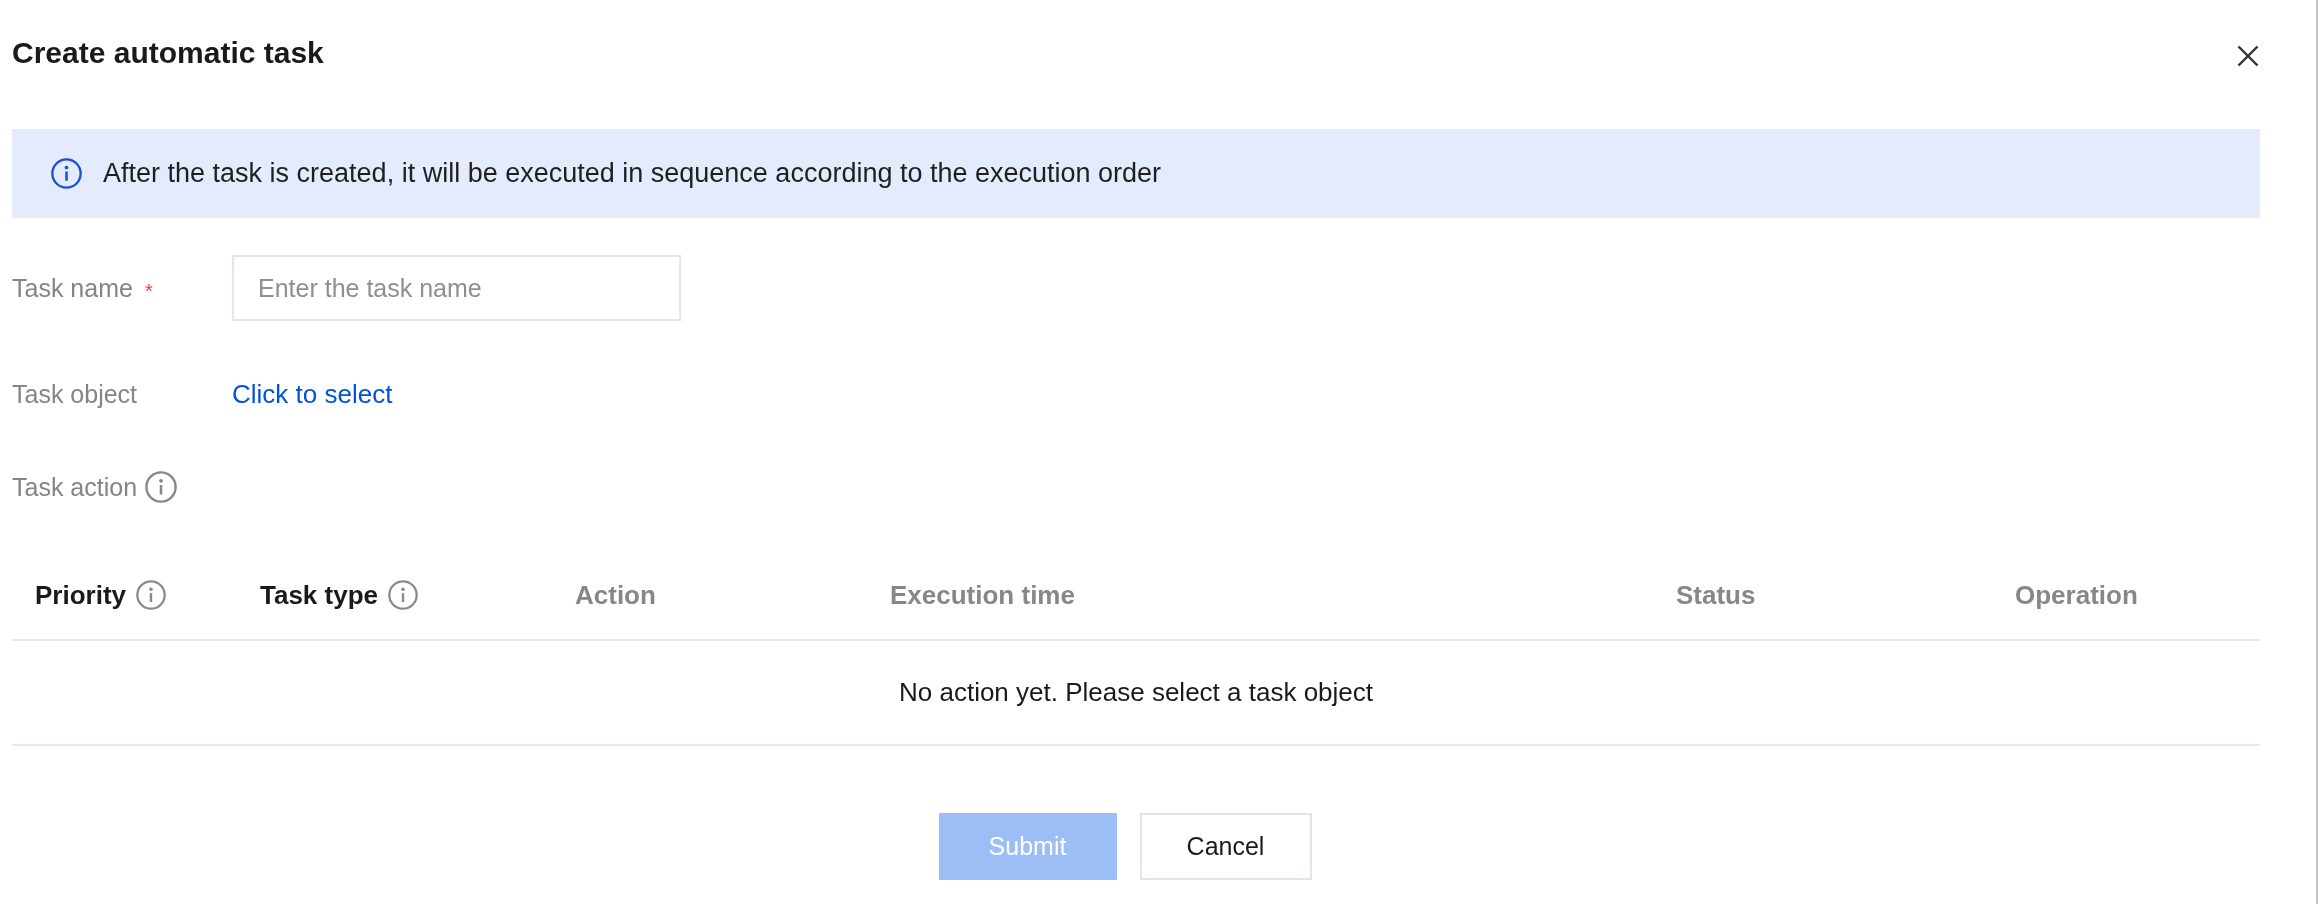 This screenshot has height=904, width=2320. Describe the element at coordinates (2076, 595) in the screenshot. I see `column-header: Operation` at that location.